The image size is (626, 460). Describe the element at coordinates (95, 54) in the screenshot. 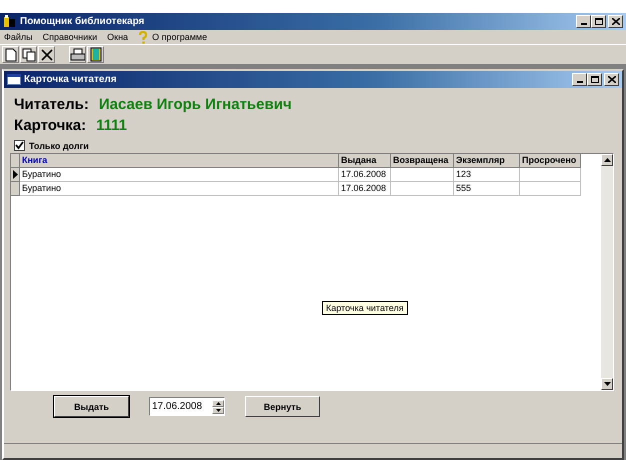

I see `door-exit-icon` at that location.